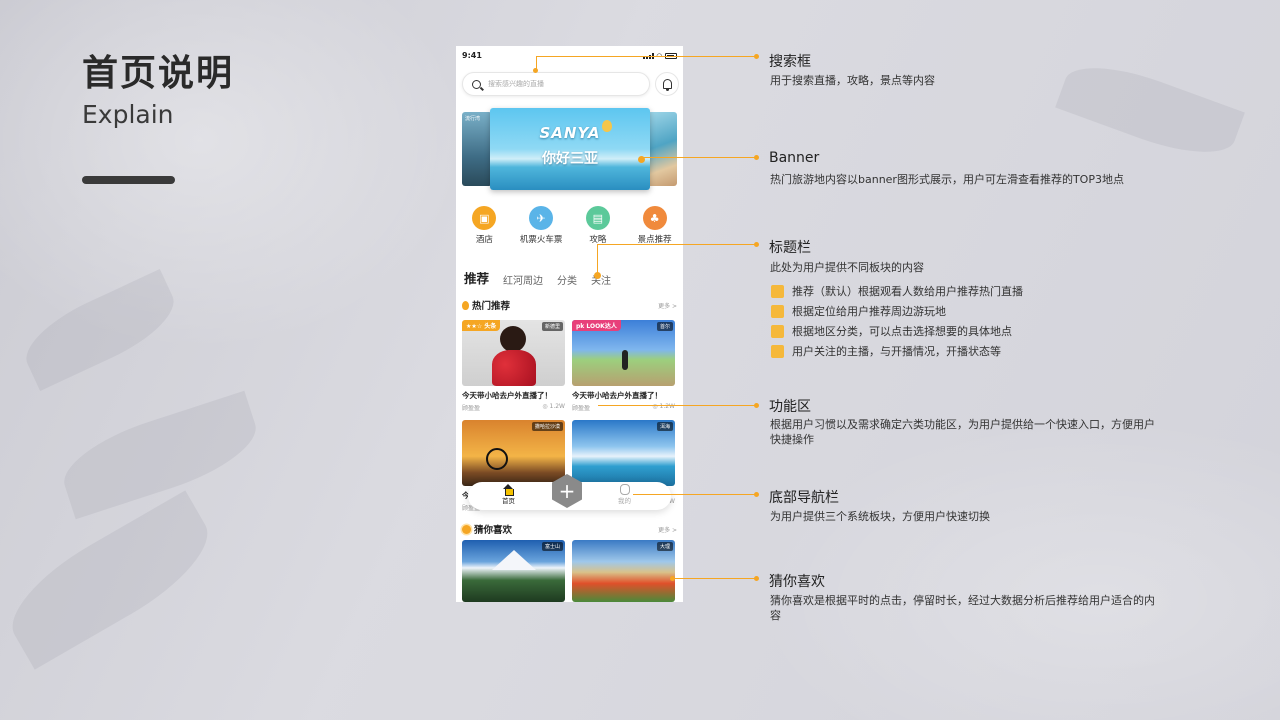  Describe the element at coordinates (852, 80) in the screenshot. I see `annotation-search-desc: 用于搜索直播，攻略，景点等内容` at that location.